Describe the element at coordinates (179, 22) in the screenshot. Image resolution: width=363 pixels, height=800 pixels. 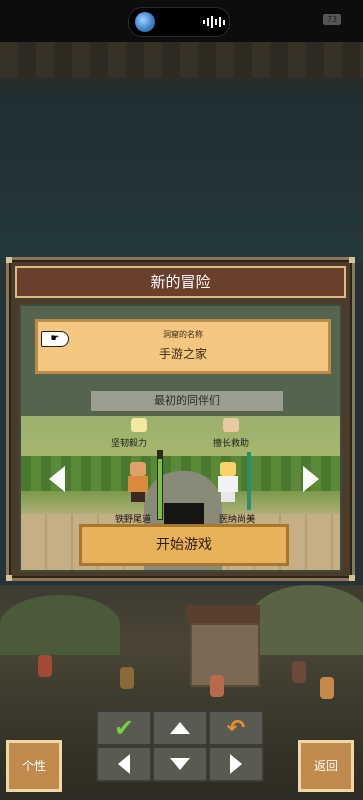
I see `dynamic-island` at that location.